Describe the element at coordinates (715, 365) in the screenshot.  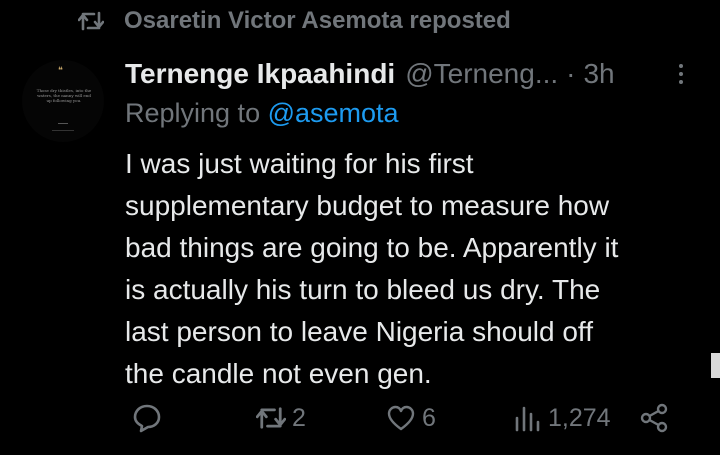
I see `scrollbar-thumb` at that location.